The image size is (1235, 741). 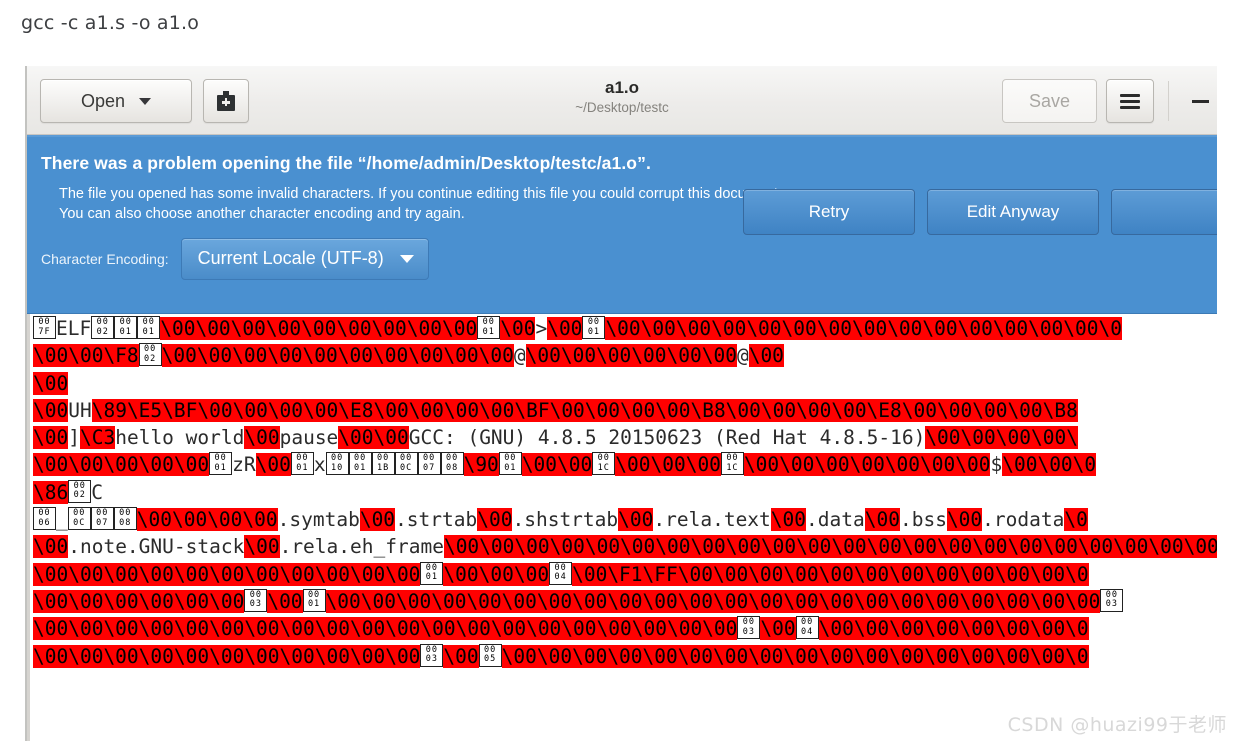 What do you see at coordinates (712, 520) in the screenshot?
I see `printable-text-run: .rela.text` at bounding box center [712, 520].